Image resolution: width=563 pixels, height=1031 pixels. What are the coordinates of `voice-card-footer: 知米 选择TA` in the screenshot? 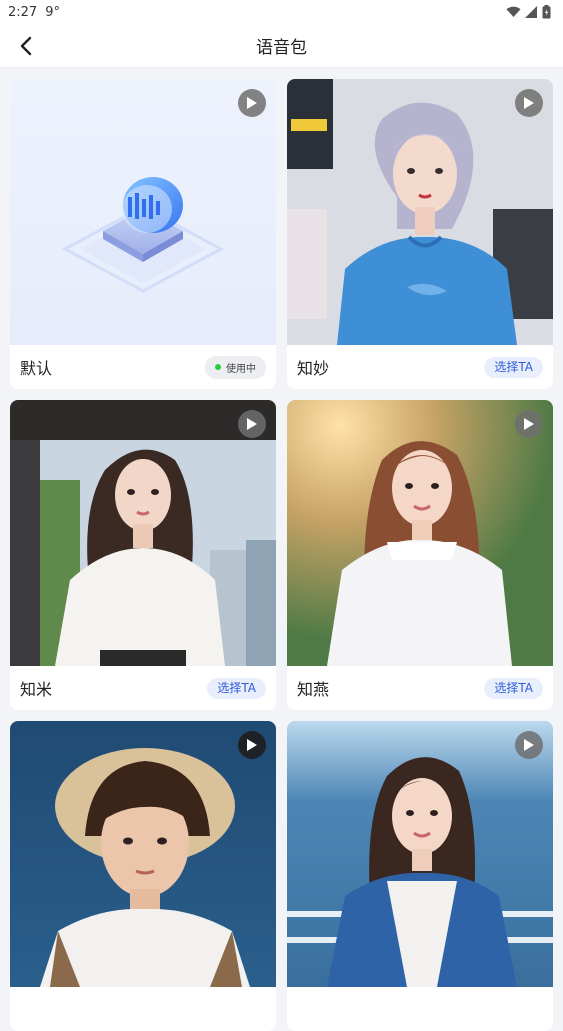 It's located at (143, 688).